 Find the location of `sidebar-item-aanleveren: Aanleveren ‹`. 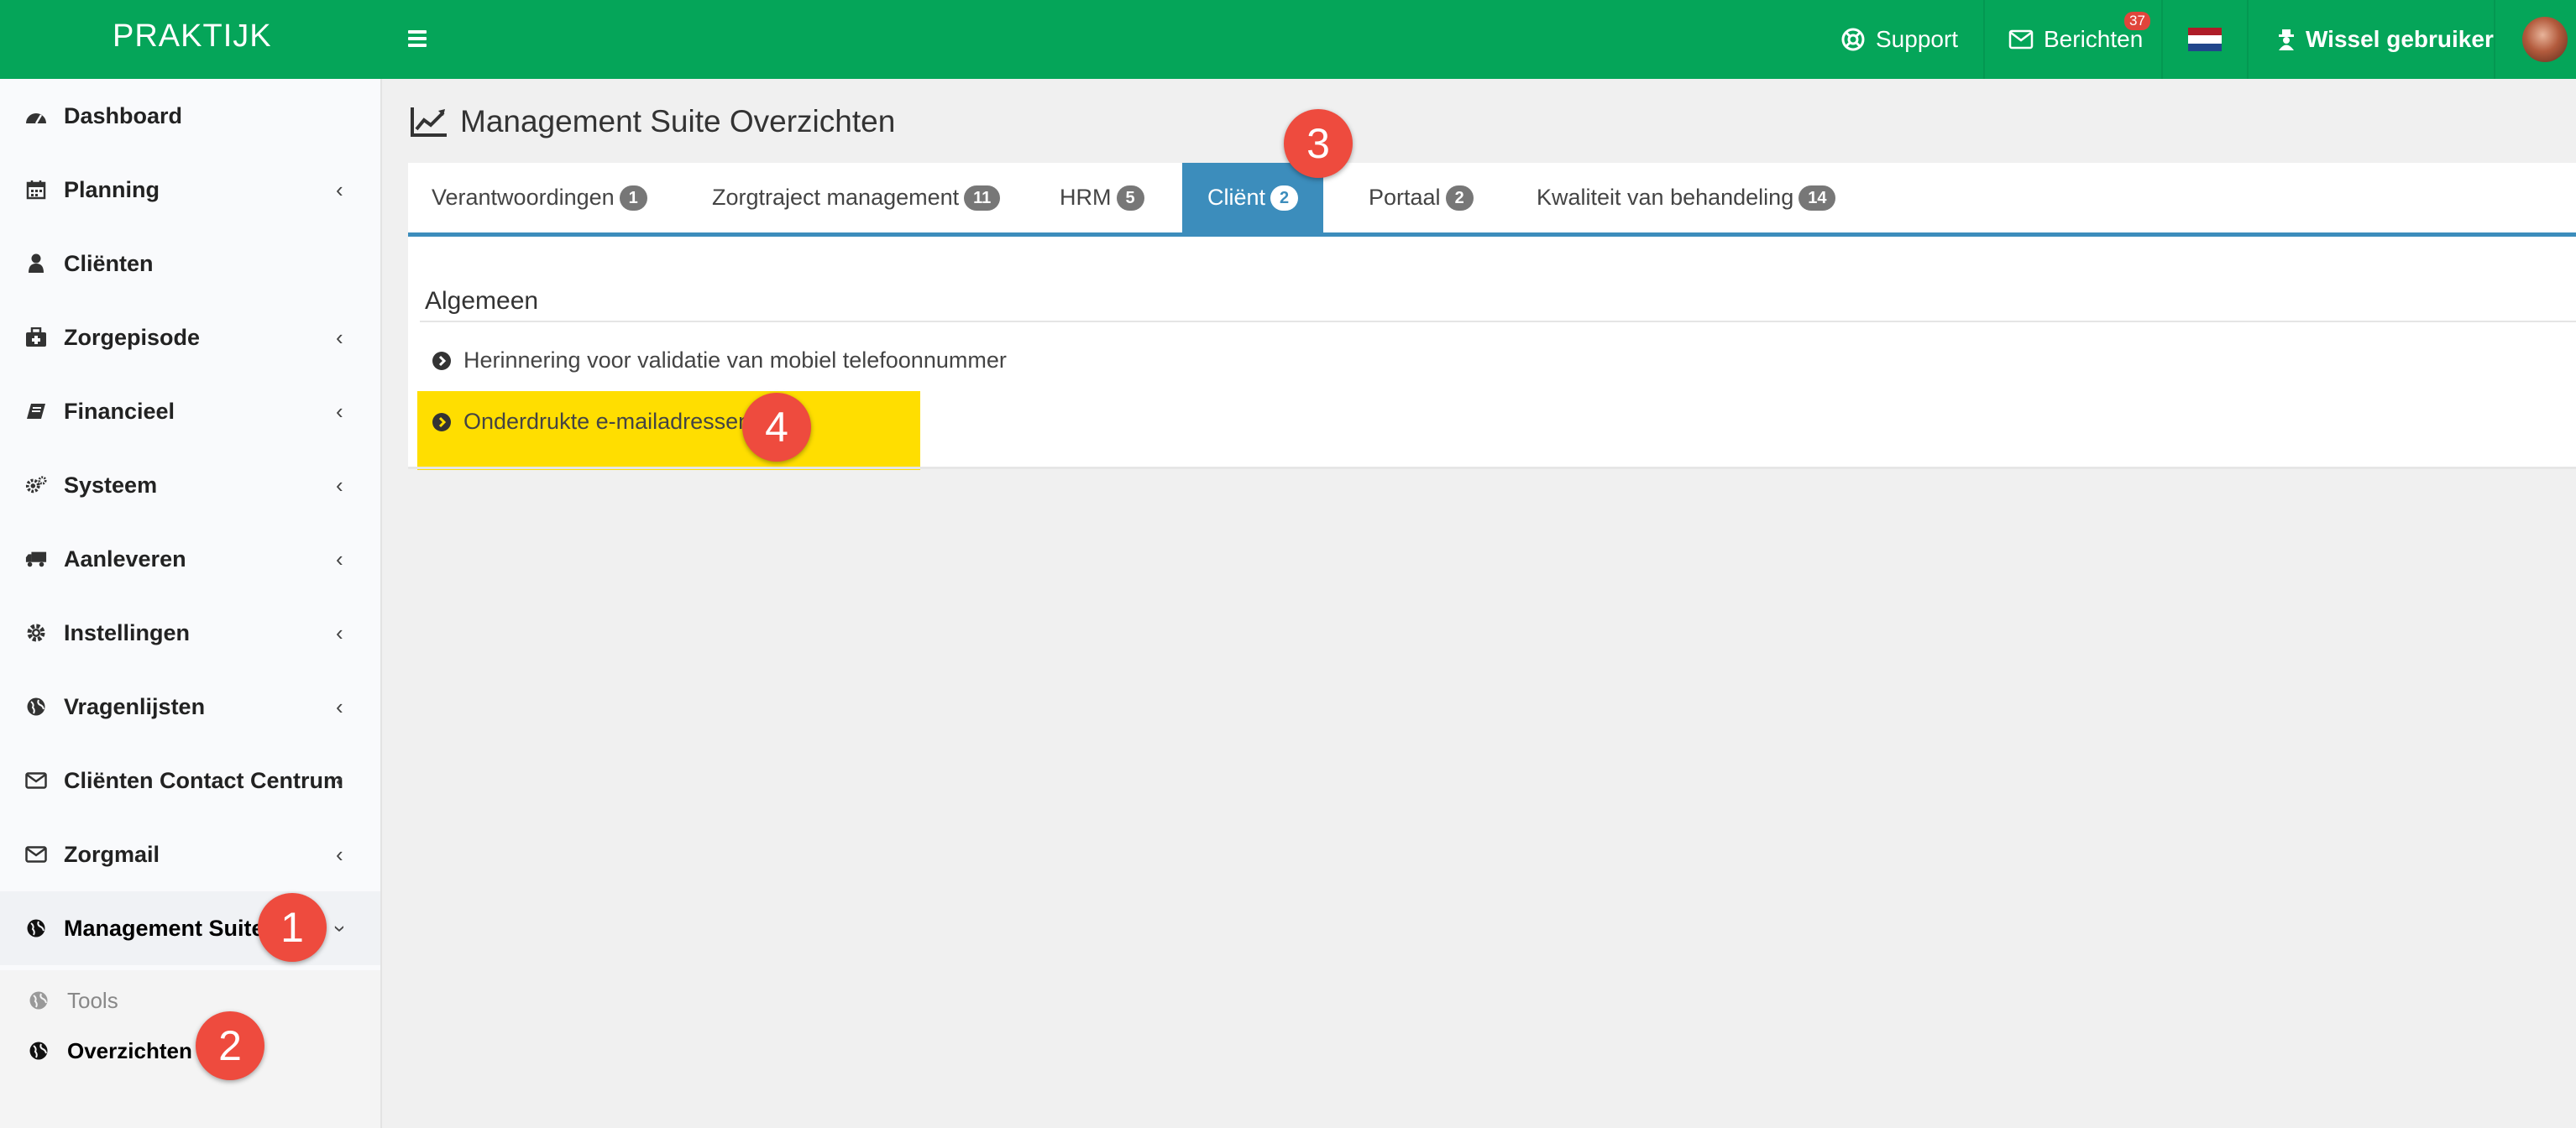

sidebar-item-aanleveren: Aanleveren ‹ is located at coordinates (190, 559).